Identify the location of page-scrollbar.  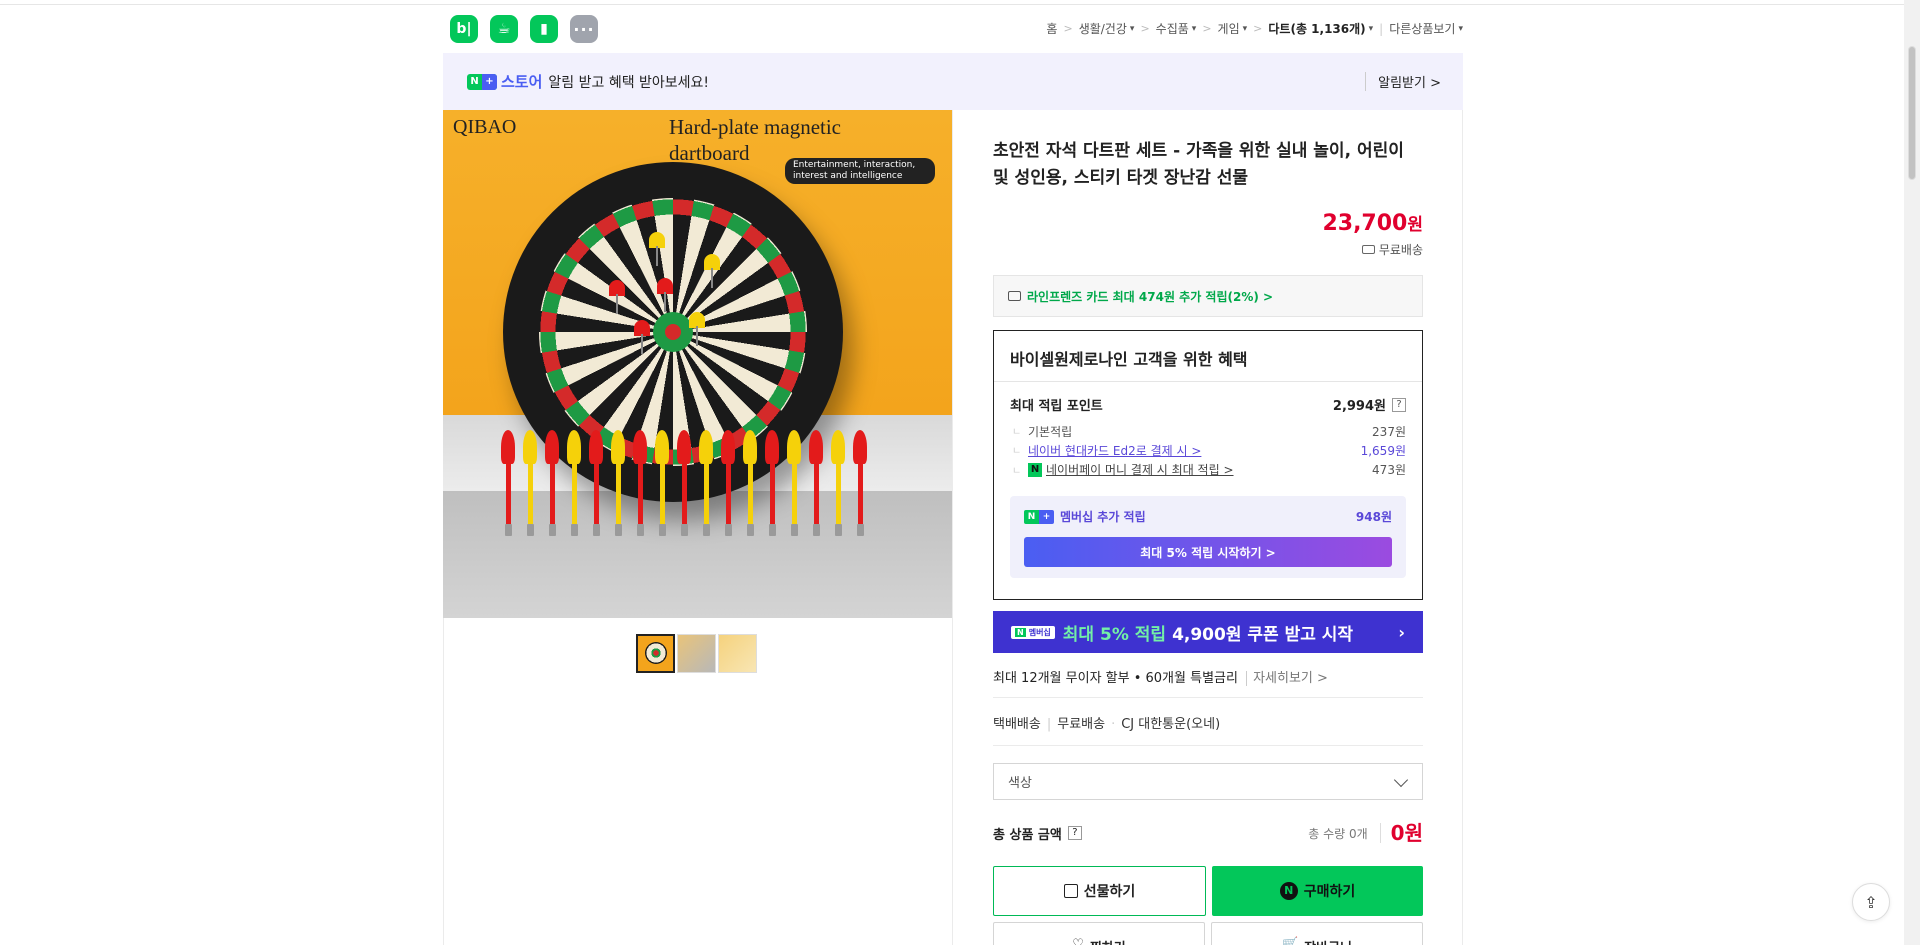
(1912, 472).